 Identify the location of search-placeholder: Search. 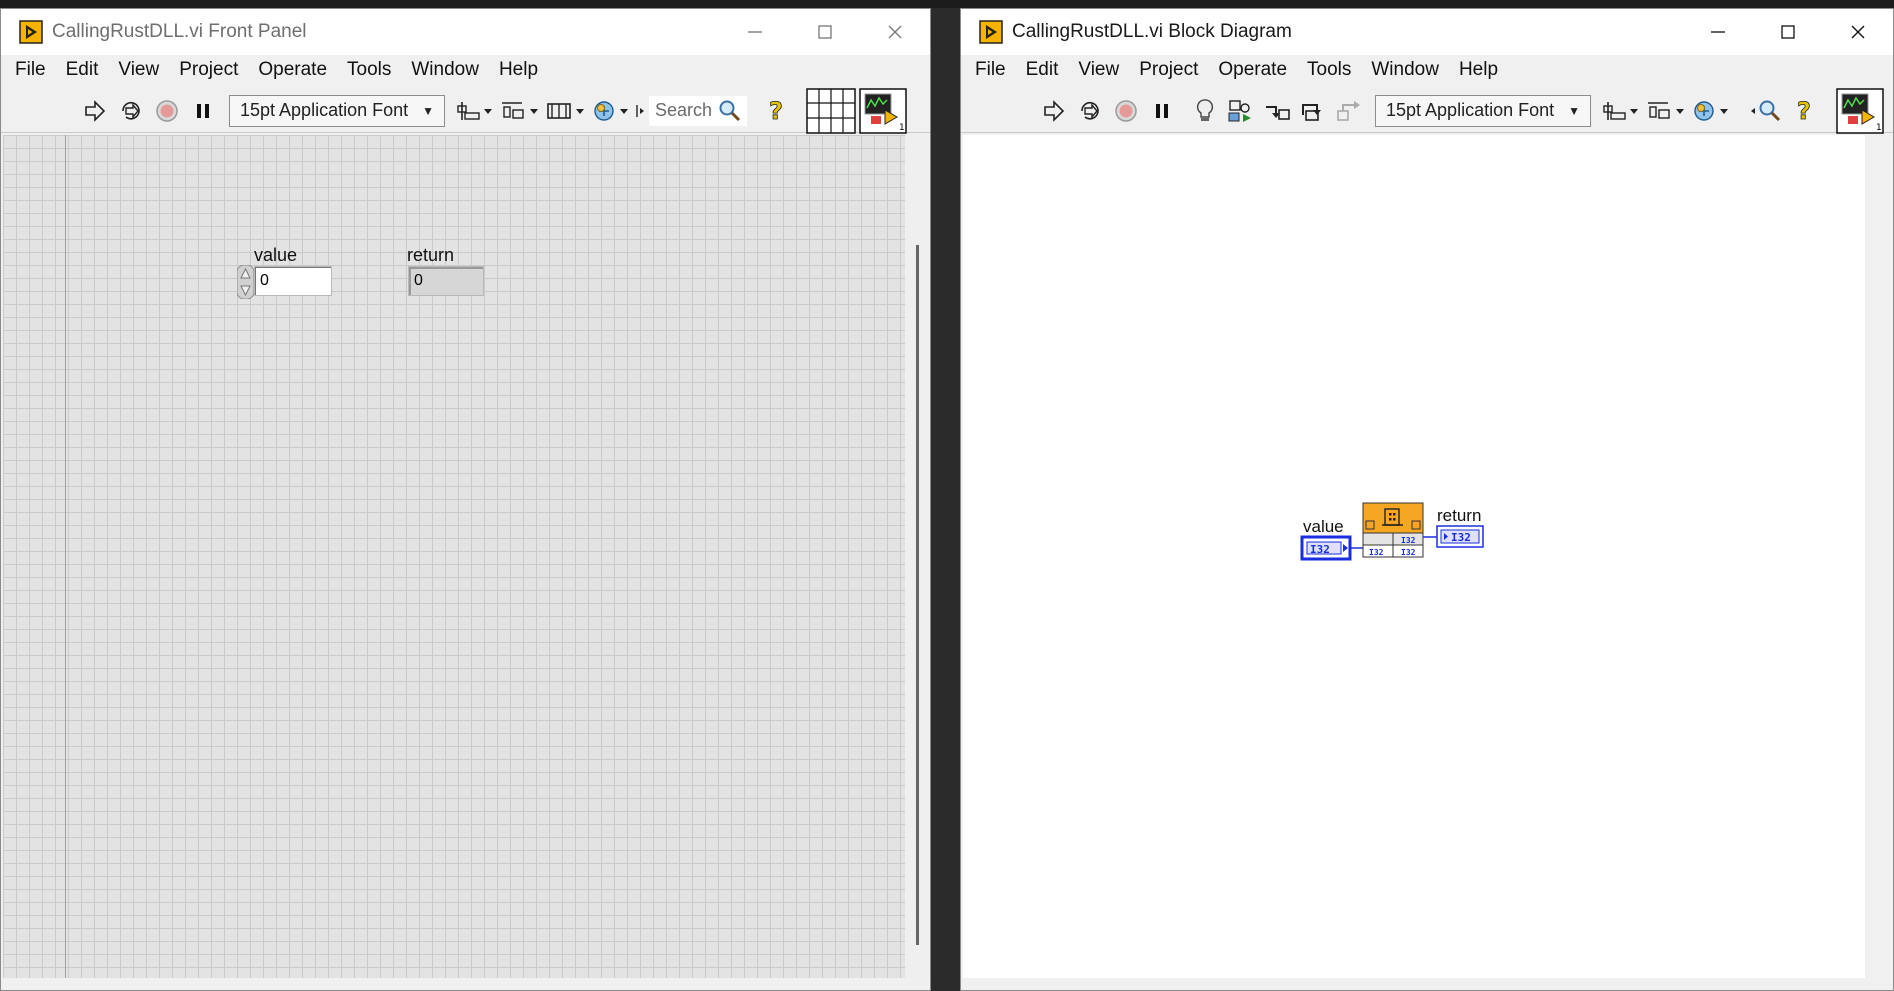
(684, 110).